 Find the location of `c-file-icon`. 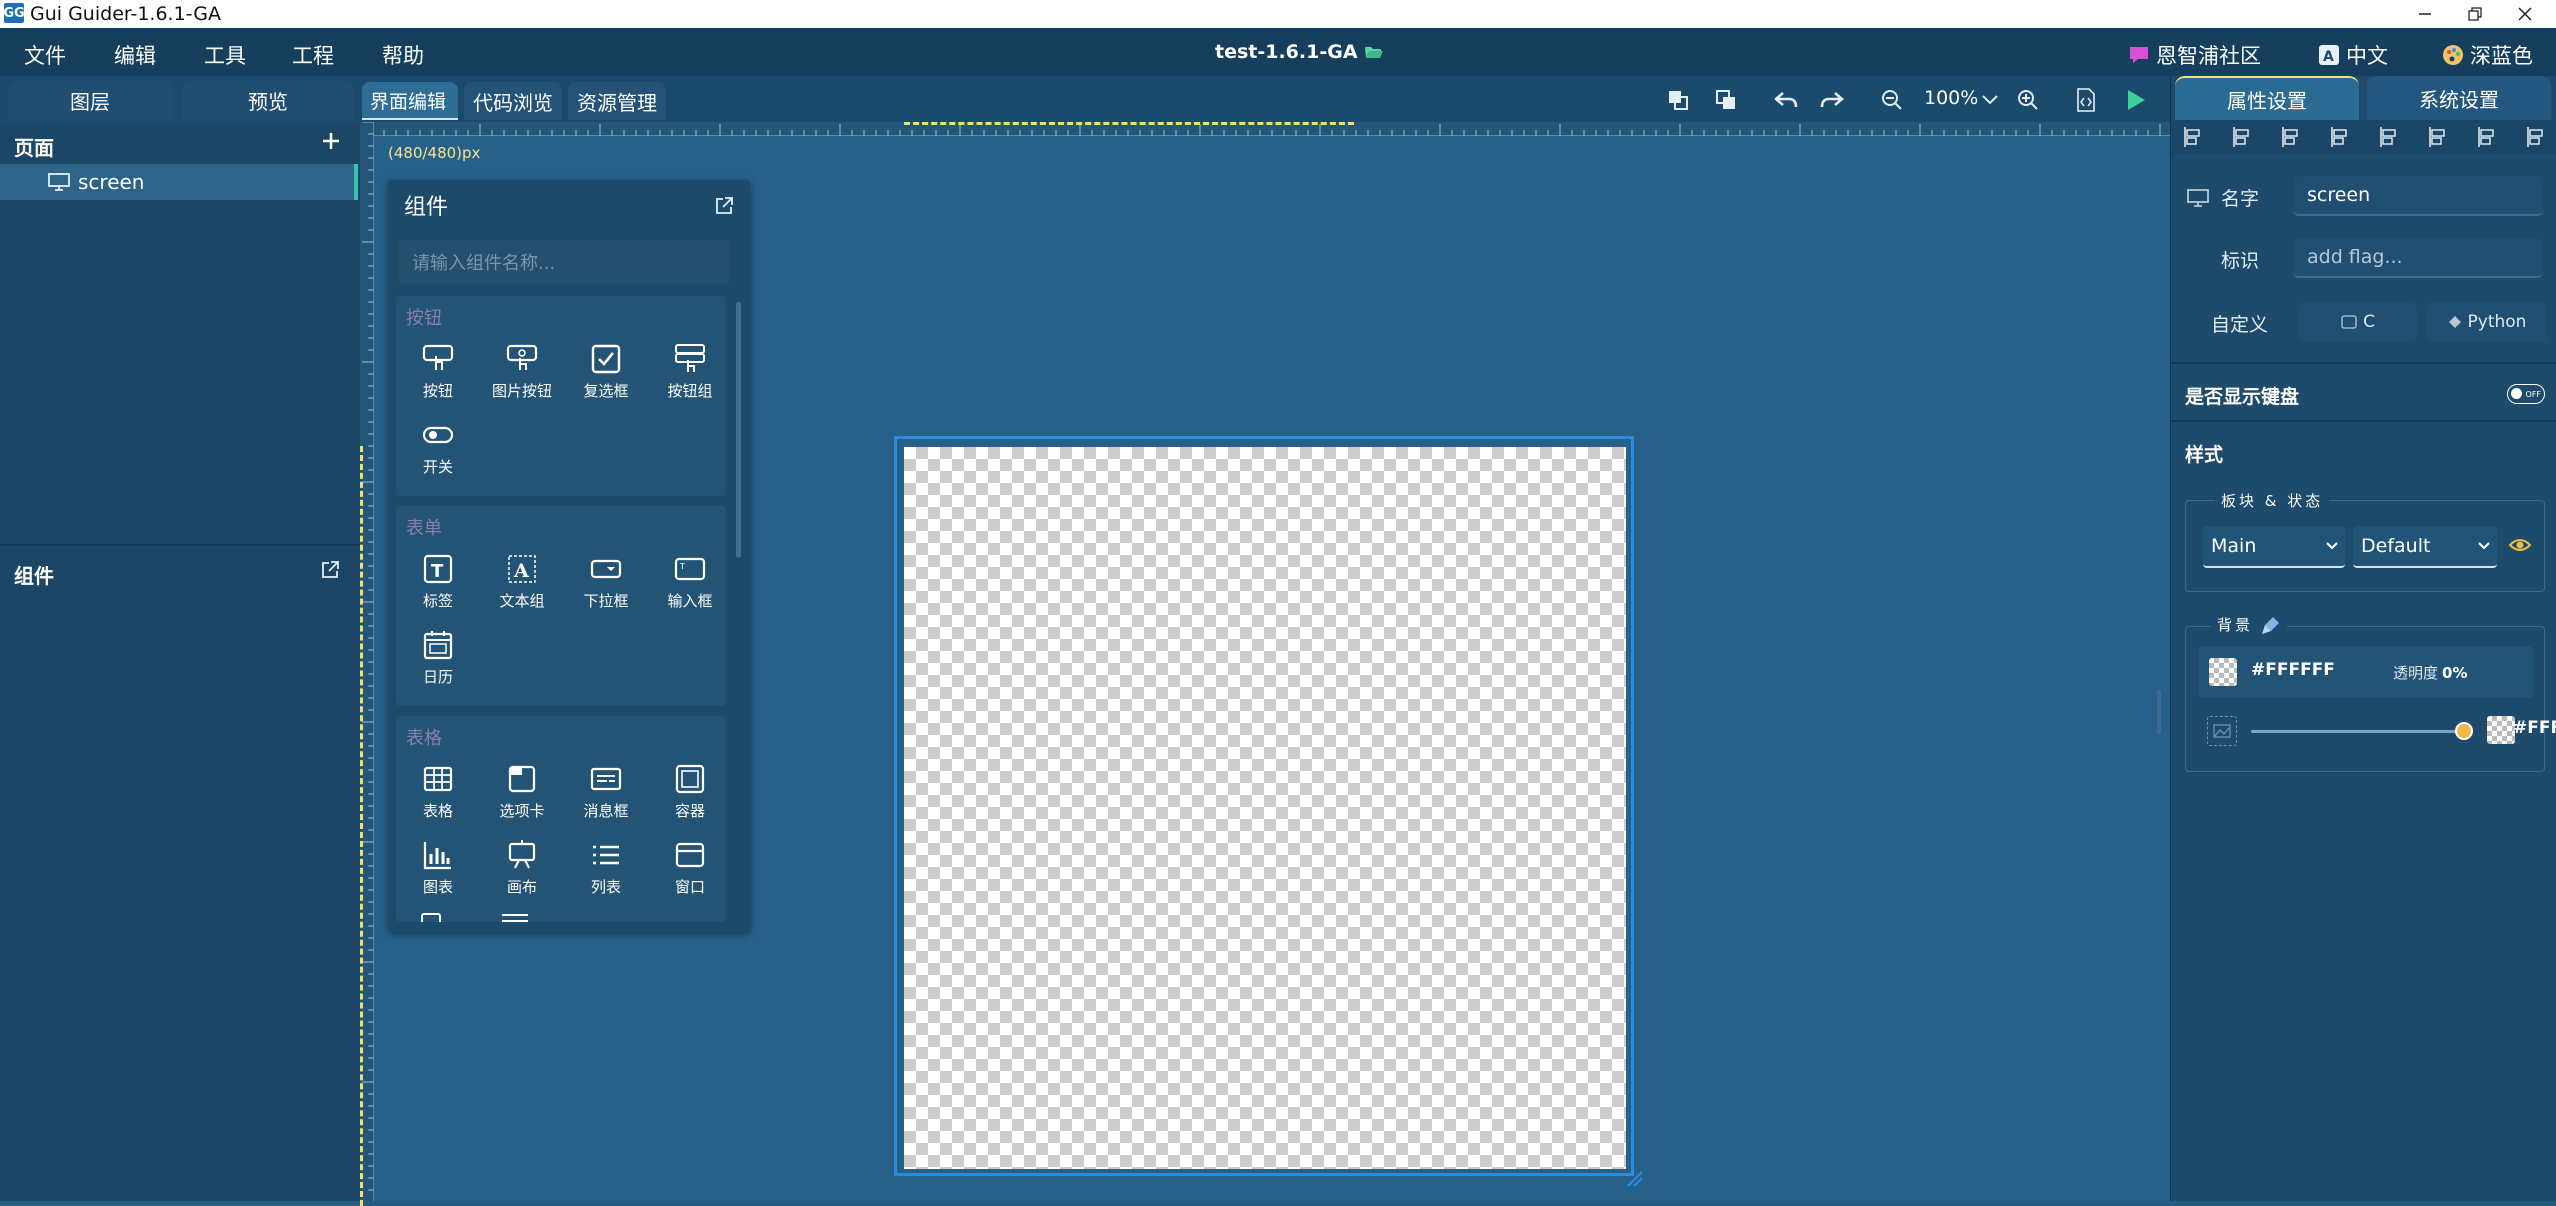

c-file-icon is located at coordinates (2349, 322).